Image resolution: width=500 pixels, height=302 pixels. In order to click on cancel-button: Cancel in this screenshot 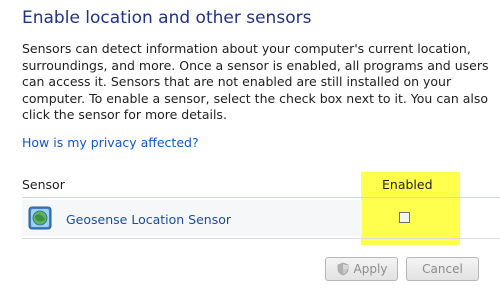, I will do `click(442, 269)`.